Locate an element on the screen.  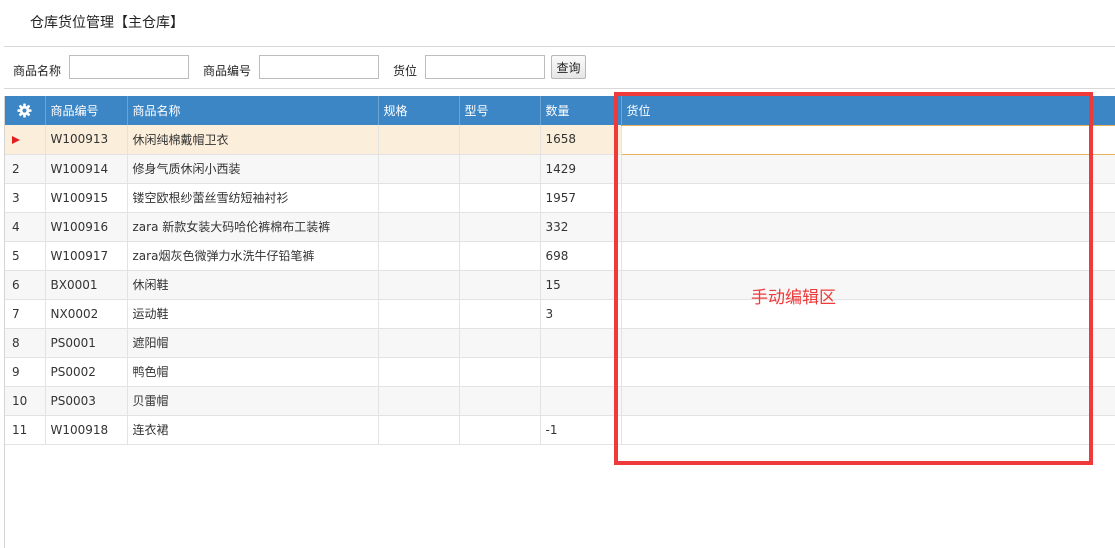
table-row: 6 BX0001 休闲鞋 15 is located at coordinates (560, 285).